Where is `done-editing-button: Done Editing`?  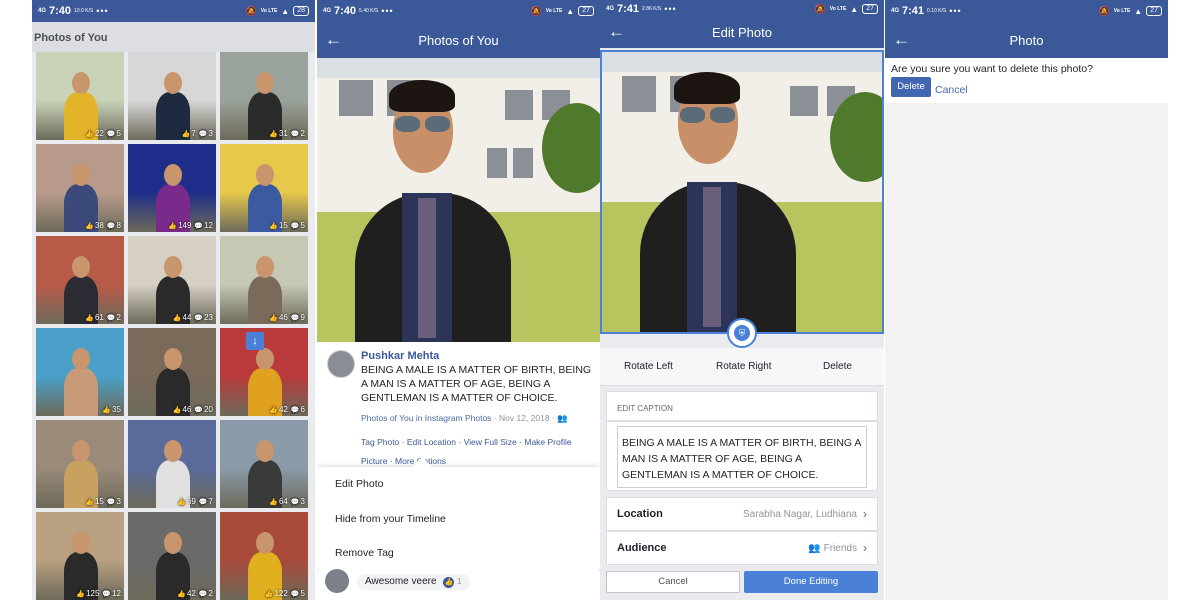
done-editing-button: Done Editing is located at coordinates (811, 582).